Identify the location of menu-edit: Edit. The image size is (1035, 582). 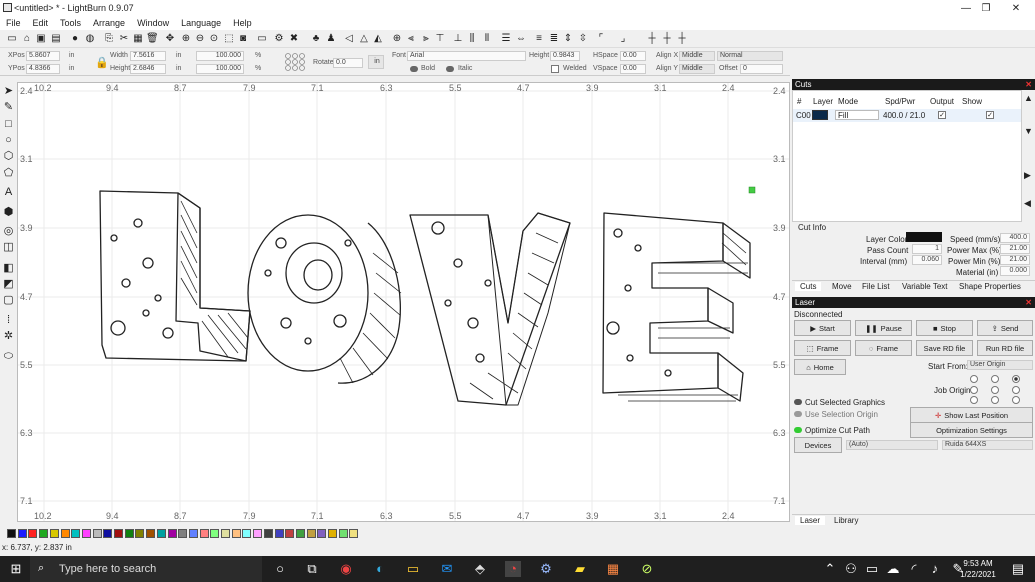
(41, 23).